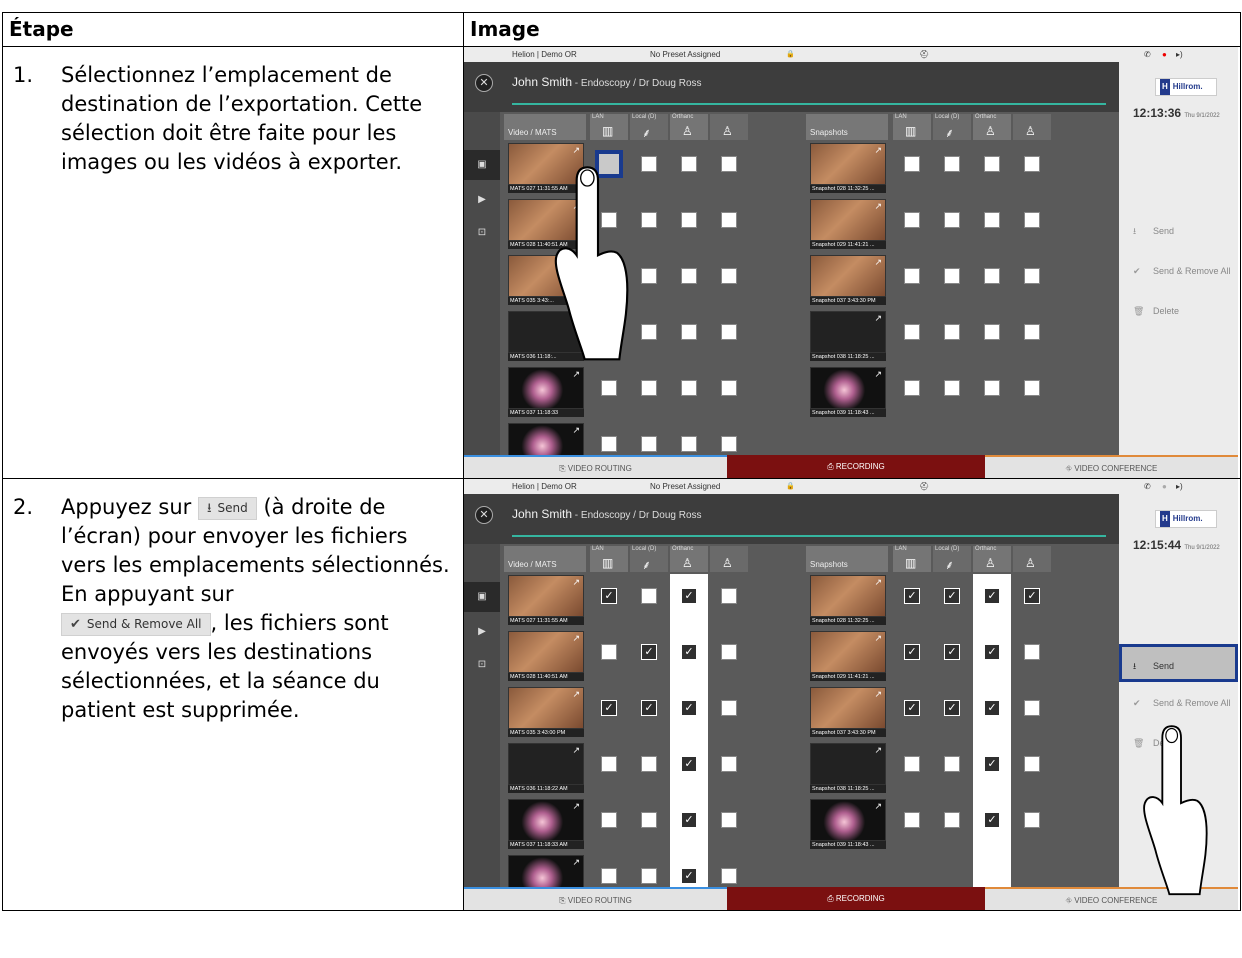 The image size is (1242, 958). Describe the element at coordinates (856, 898) in the screenshot. I see `tab-recording: ⎙ RECORDING` at that location.